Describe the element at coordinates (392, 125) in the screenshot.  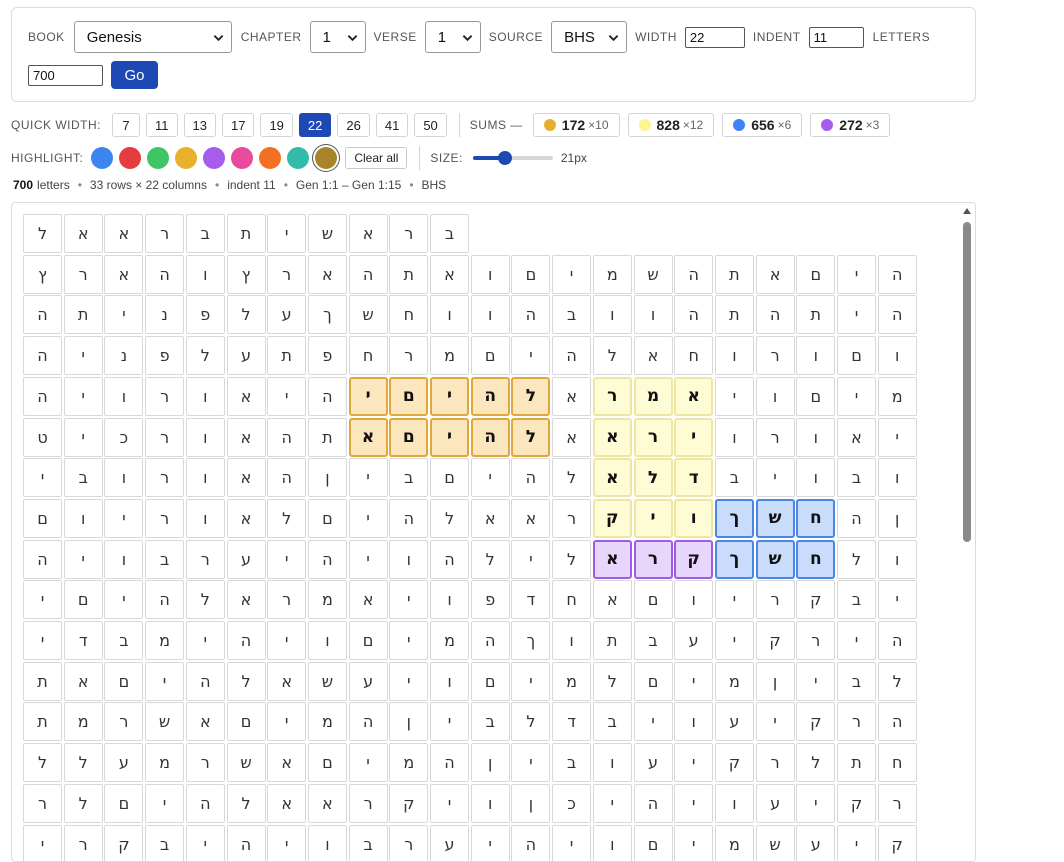
I see `quick-width-button-41: 41` at that location.